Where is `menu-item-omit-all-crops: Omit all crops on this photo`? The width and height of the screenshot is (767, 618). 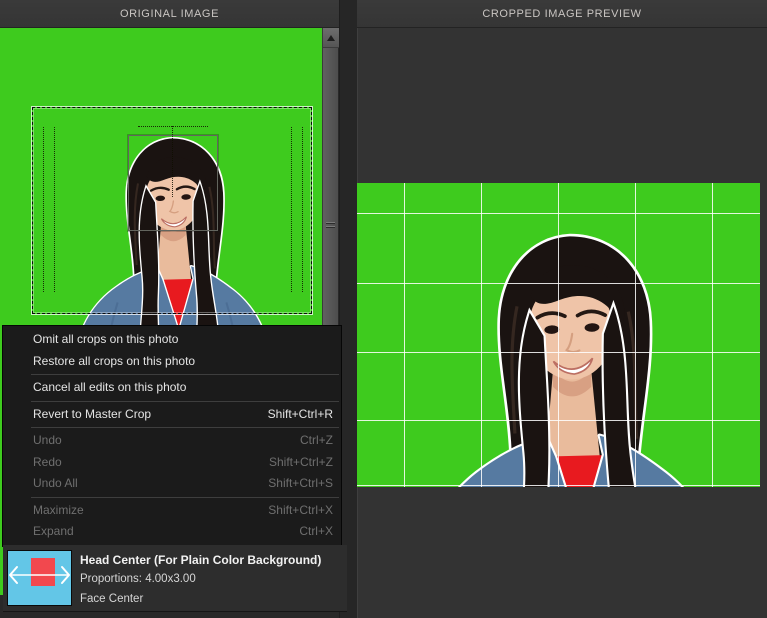
menu-item-omit-all-crops: Omit all crops on this photo is located at coordinates (172, 340).